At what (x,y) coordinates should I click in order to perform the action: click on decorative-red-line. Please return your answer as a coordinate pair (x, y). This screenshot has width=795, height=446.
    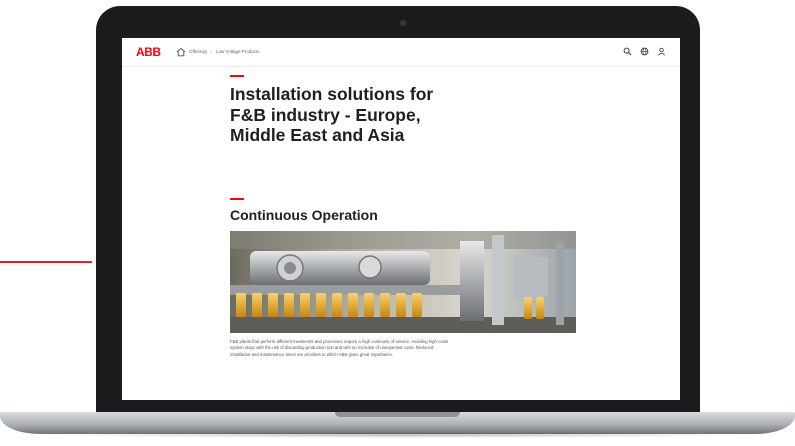
    Looking at the image, I should click on (46, 262).